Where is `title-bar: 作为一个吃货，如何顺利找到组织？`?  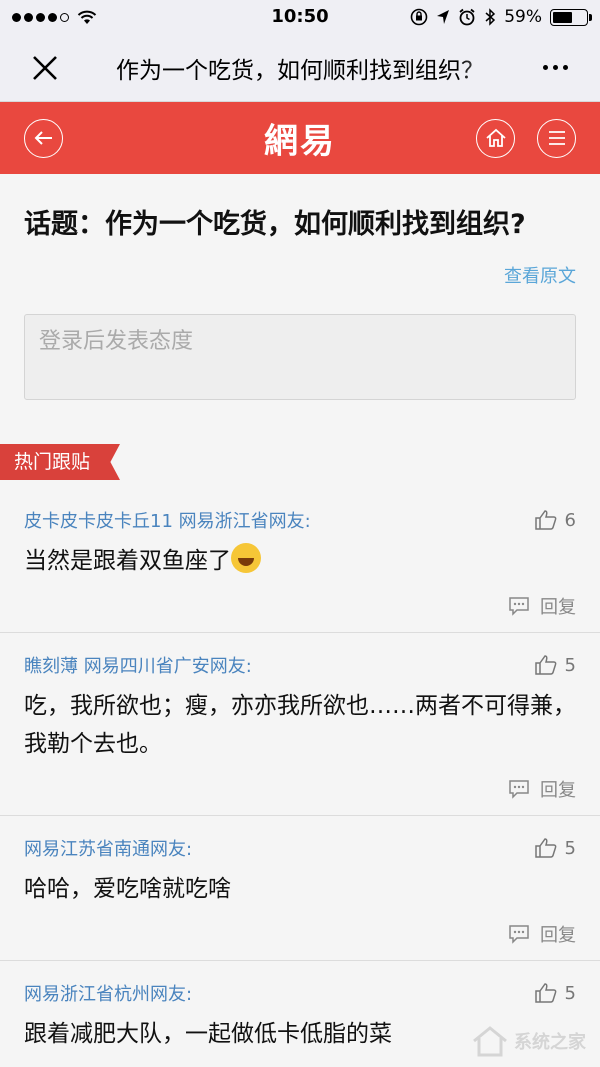
title-bar: 作为一个吃货，如何顺利找到组织？ is located at coordinates (300, 68).